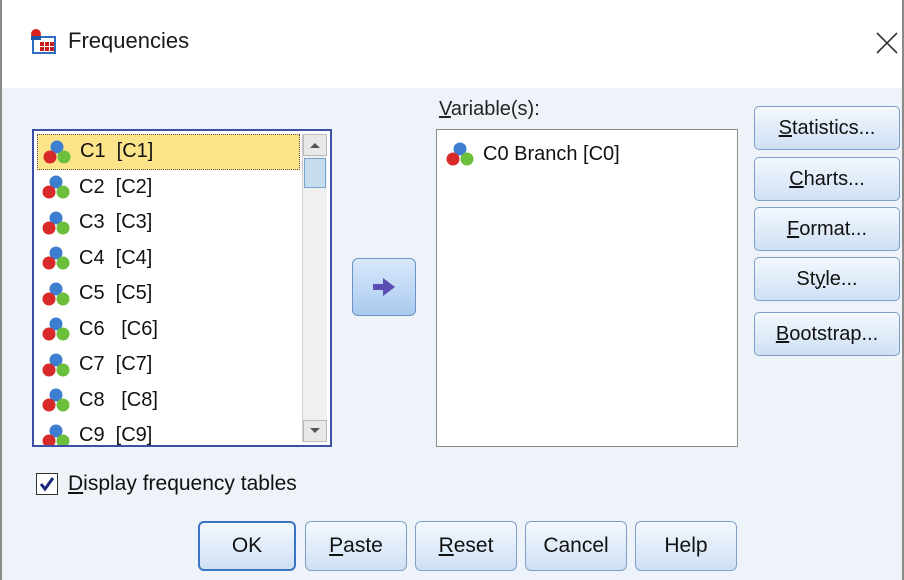 The image size is (904, 580). I want to click on display-frequency-tables-option: Display frequency tables, so click(166, 484).